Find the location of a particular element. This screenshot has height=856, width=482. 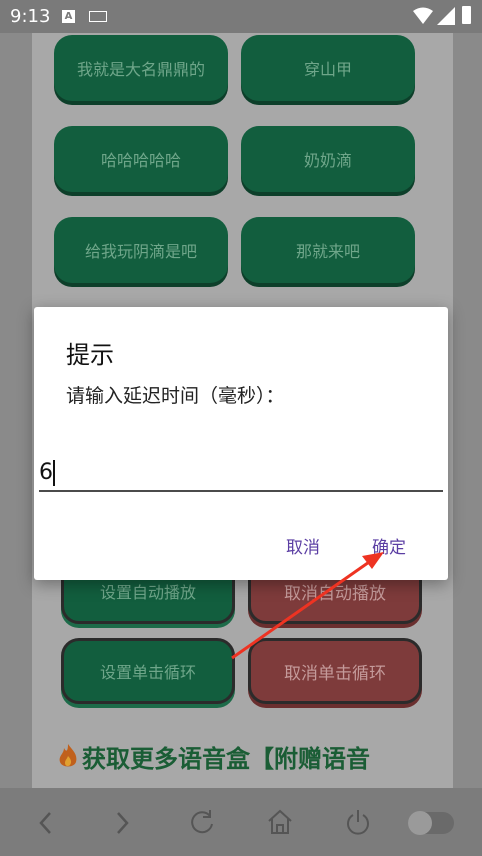

sound-button: 哈哈哈哈哈 is located at coordinates (141, 159).